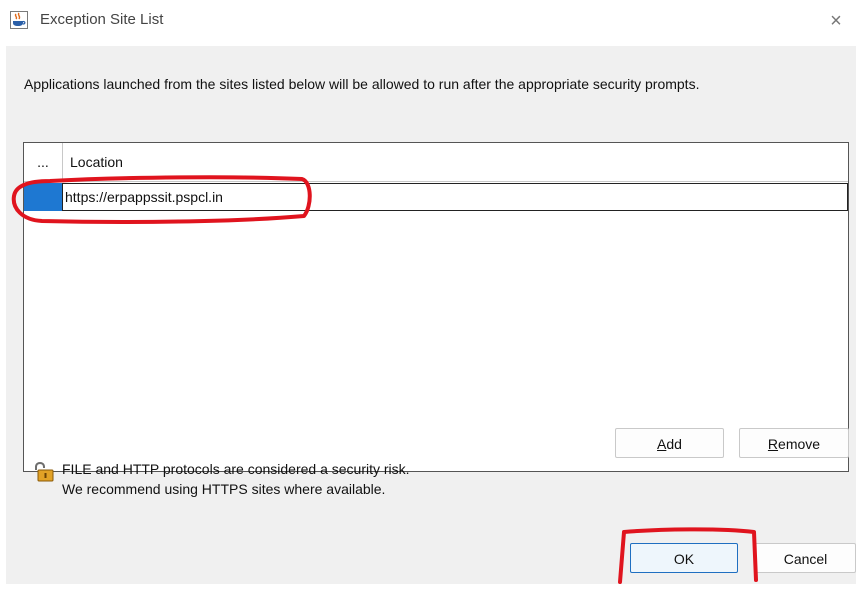  What do you see at coordinates (455, 197) in the screenshot?
I see `location-input` at bounding box center [455, 197].